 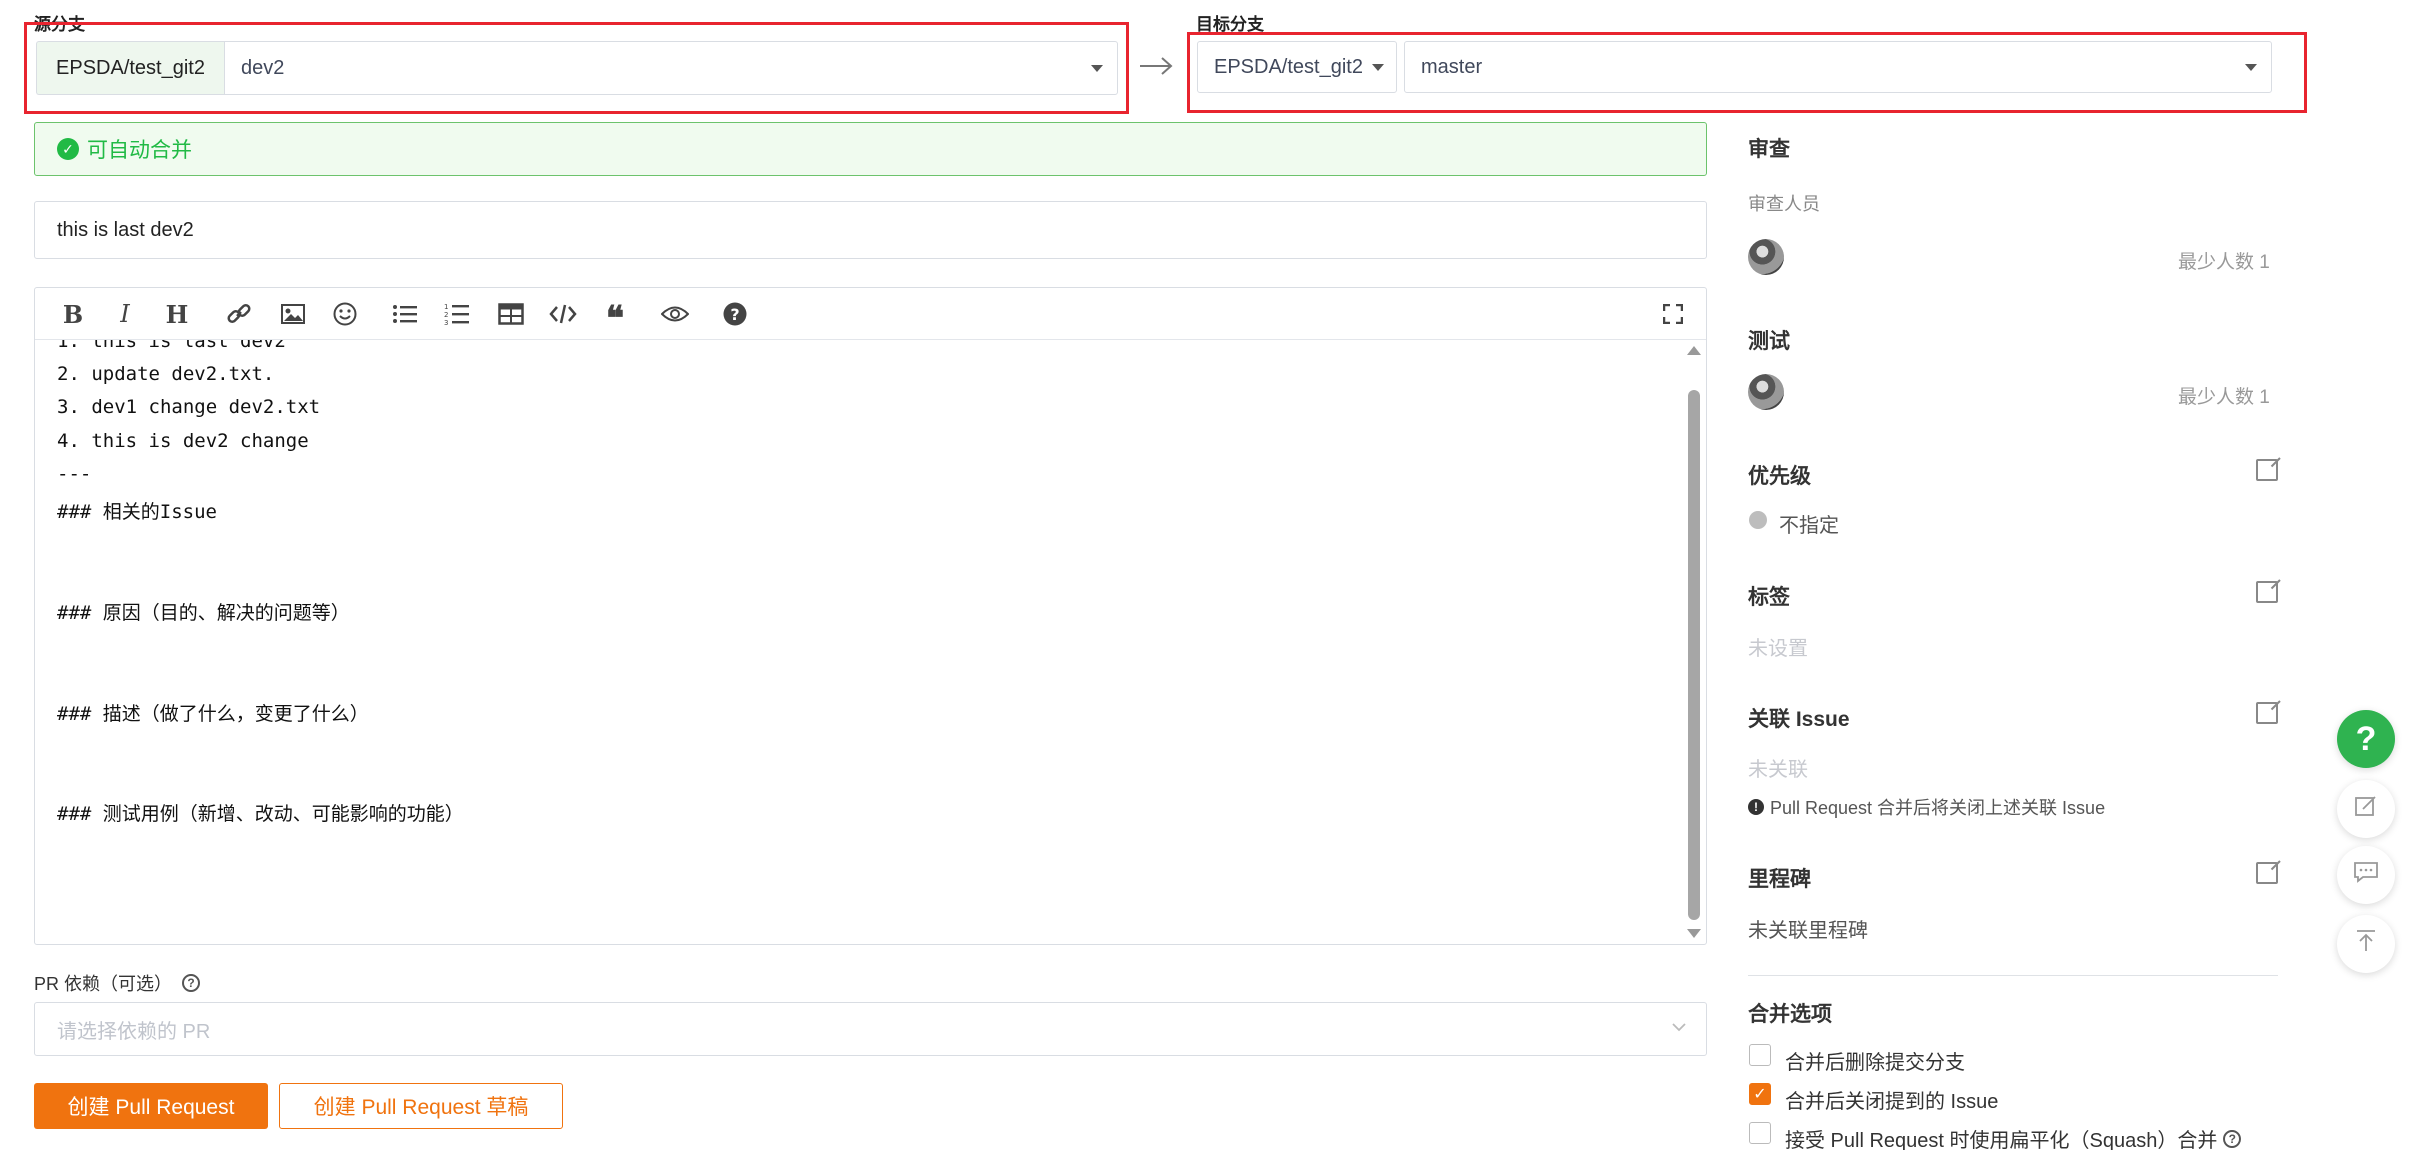 I want to click on numbered-list-icon: 123, so click(x=457, y=314).